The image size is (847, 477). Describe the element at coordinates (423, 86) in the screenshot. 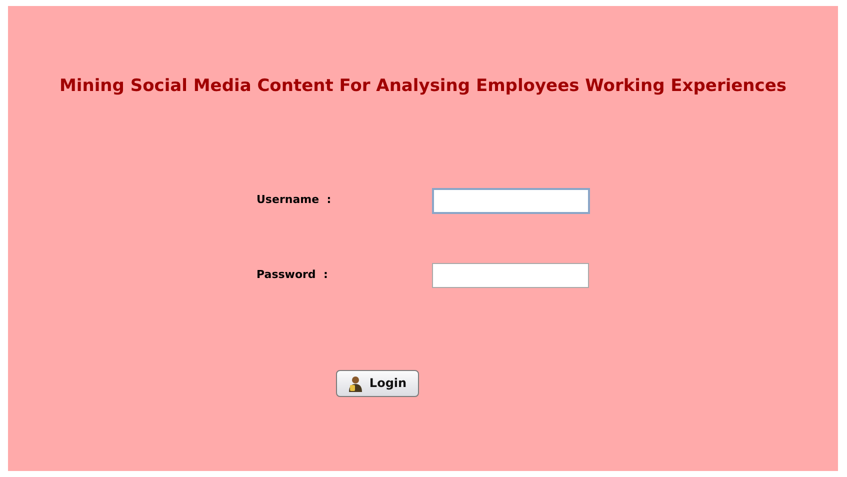

I see `app-title: Mining Social Media Content For Analysing Employees Working Experiences` at that location.